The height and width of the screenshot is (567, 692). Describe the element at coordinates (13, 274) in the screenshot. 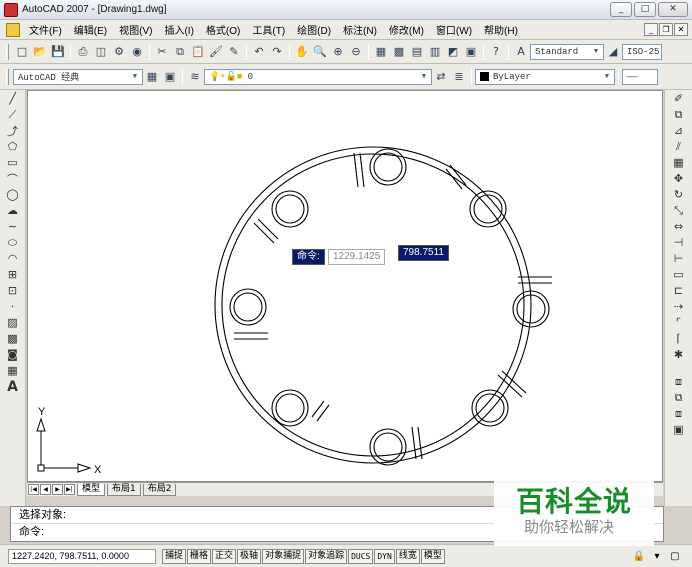

I see `insert-block-icon: ⊞` at that location.